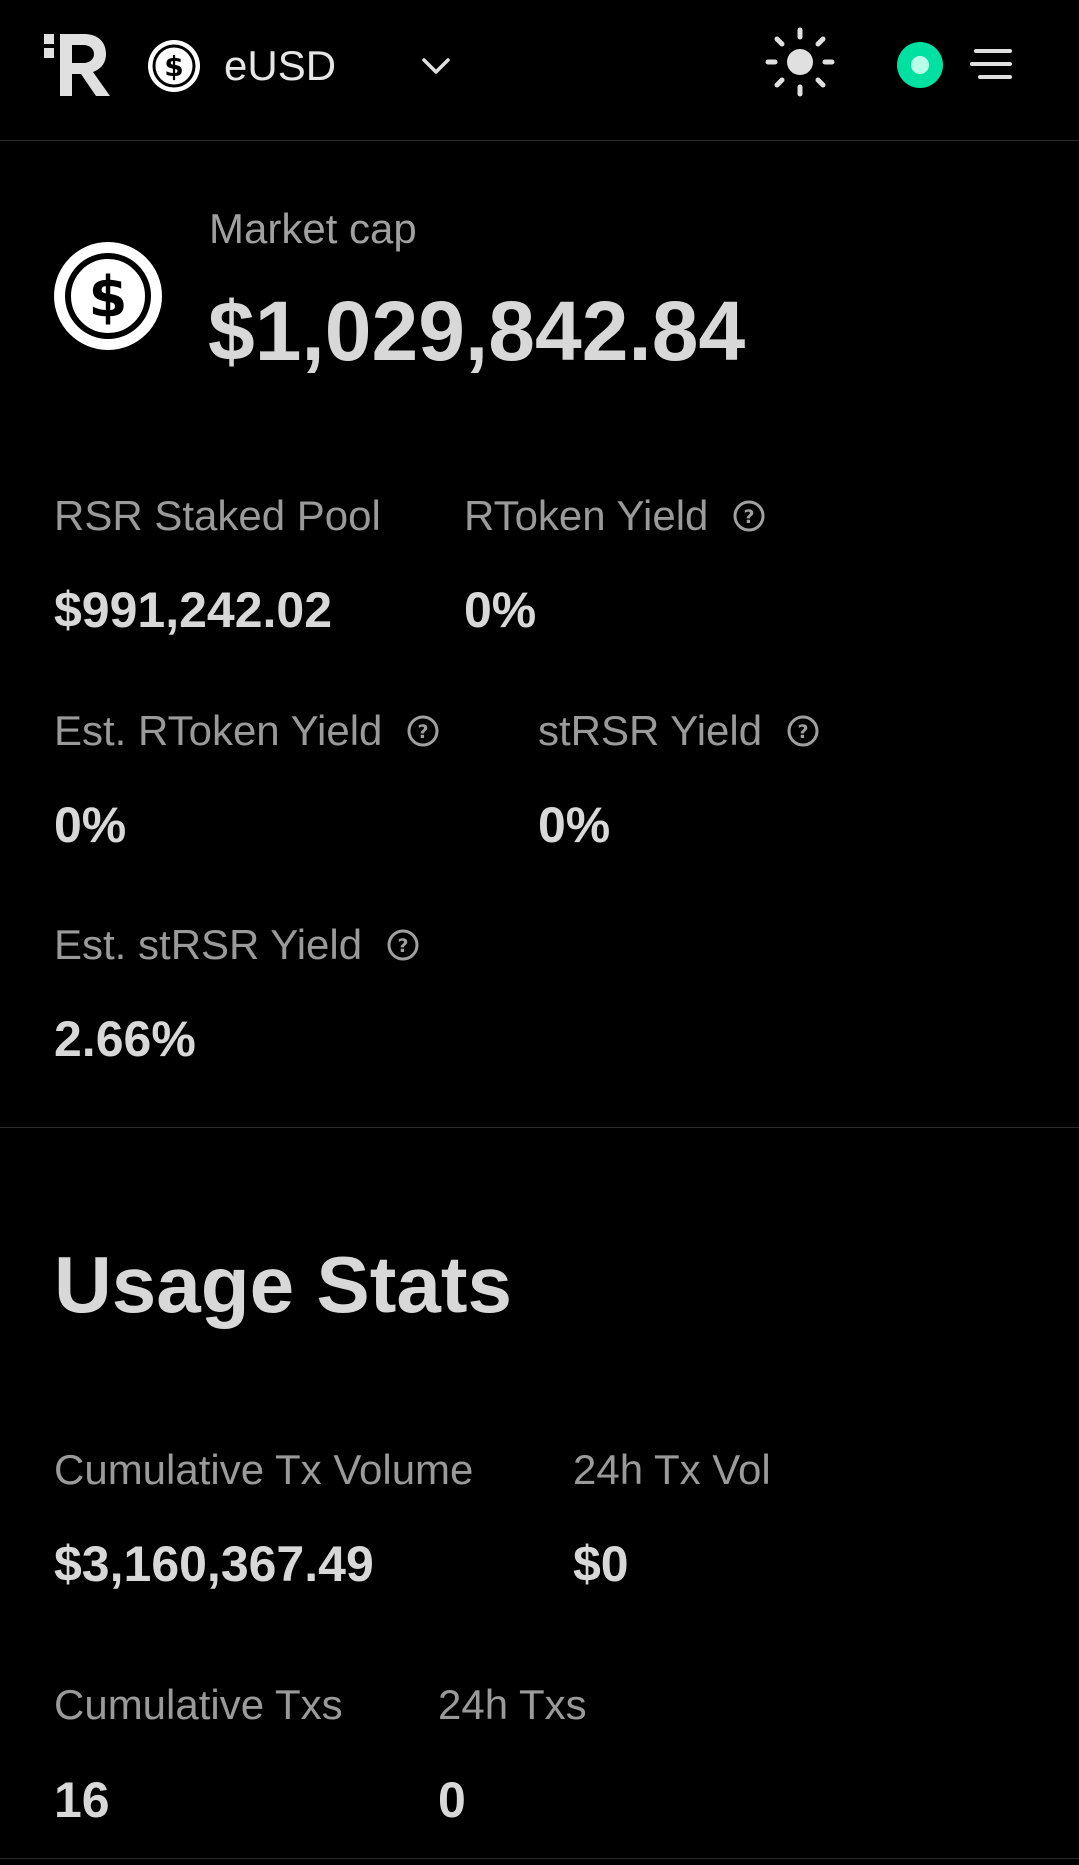 The width and height of the screenshot is (1079, 1865). Describe the element at coordinates (601, 1564) in the screenshot. I see `tx-vol-24h-value: $0` at that location.